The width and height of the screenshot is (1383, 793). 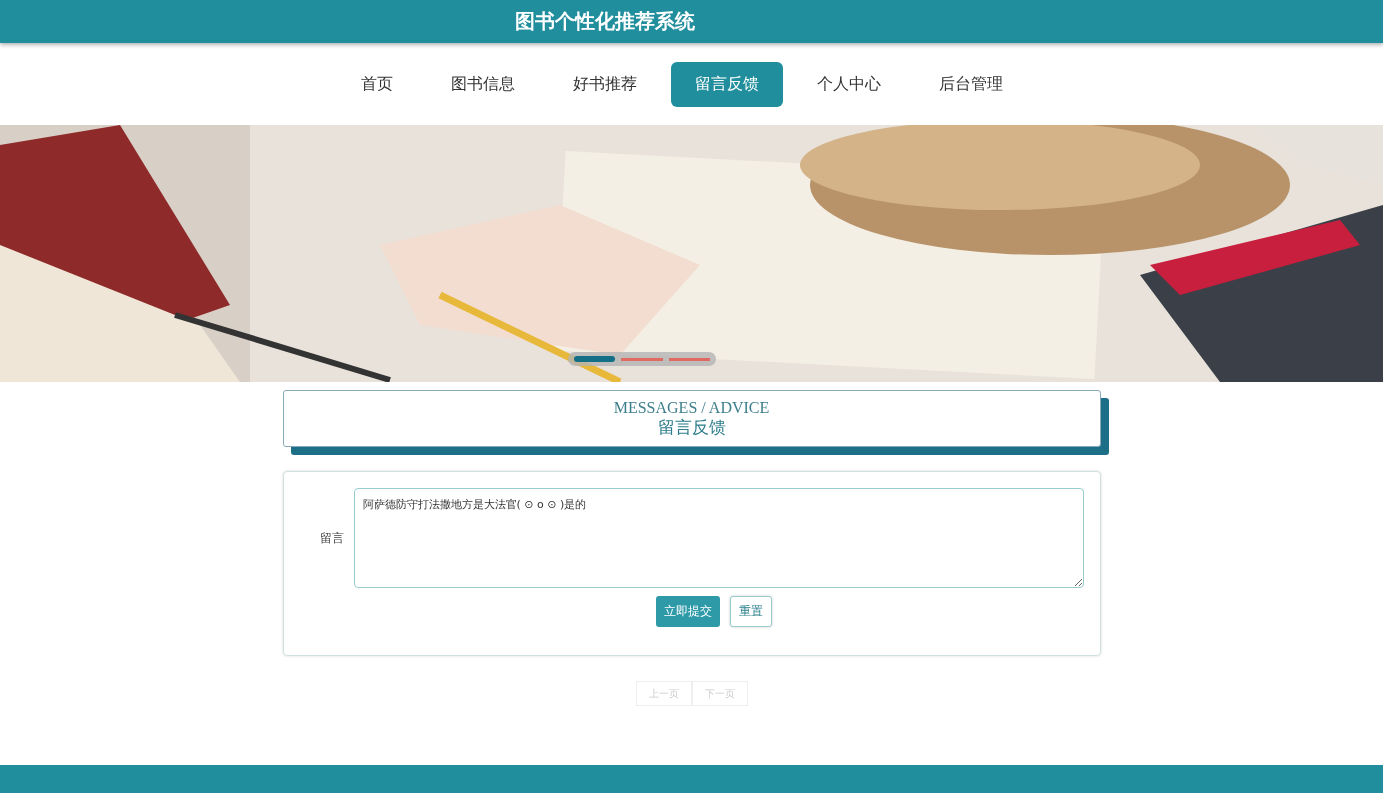 I want to click on site-title: 图书个性化推荐系统, so click(x=605, y=21).